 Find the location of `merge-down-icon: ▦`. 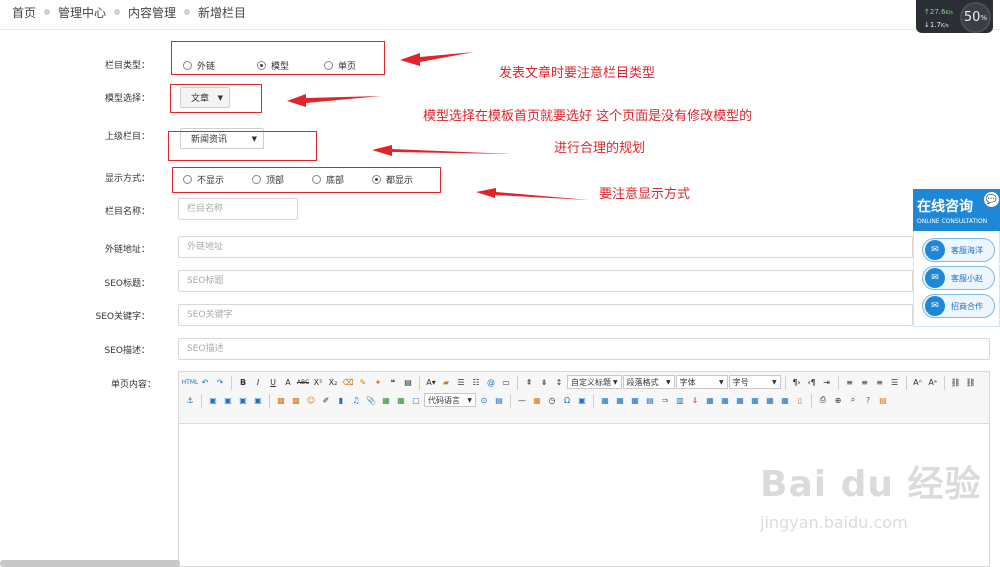

merge-down-icon: ▦ is located at coordinates (740, 400).